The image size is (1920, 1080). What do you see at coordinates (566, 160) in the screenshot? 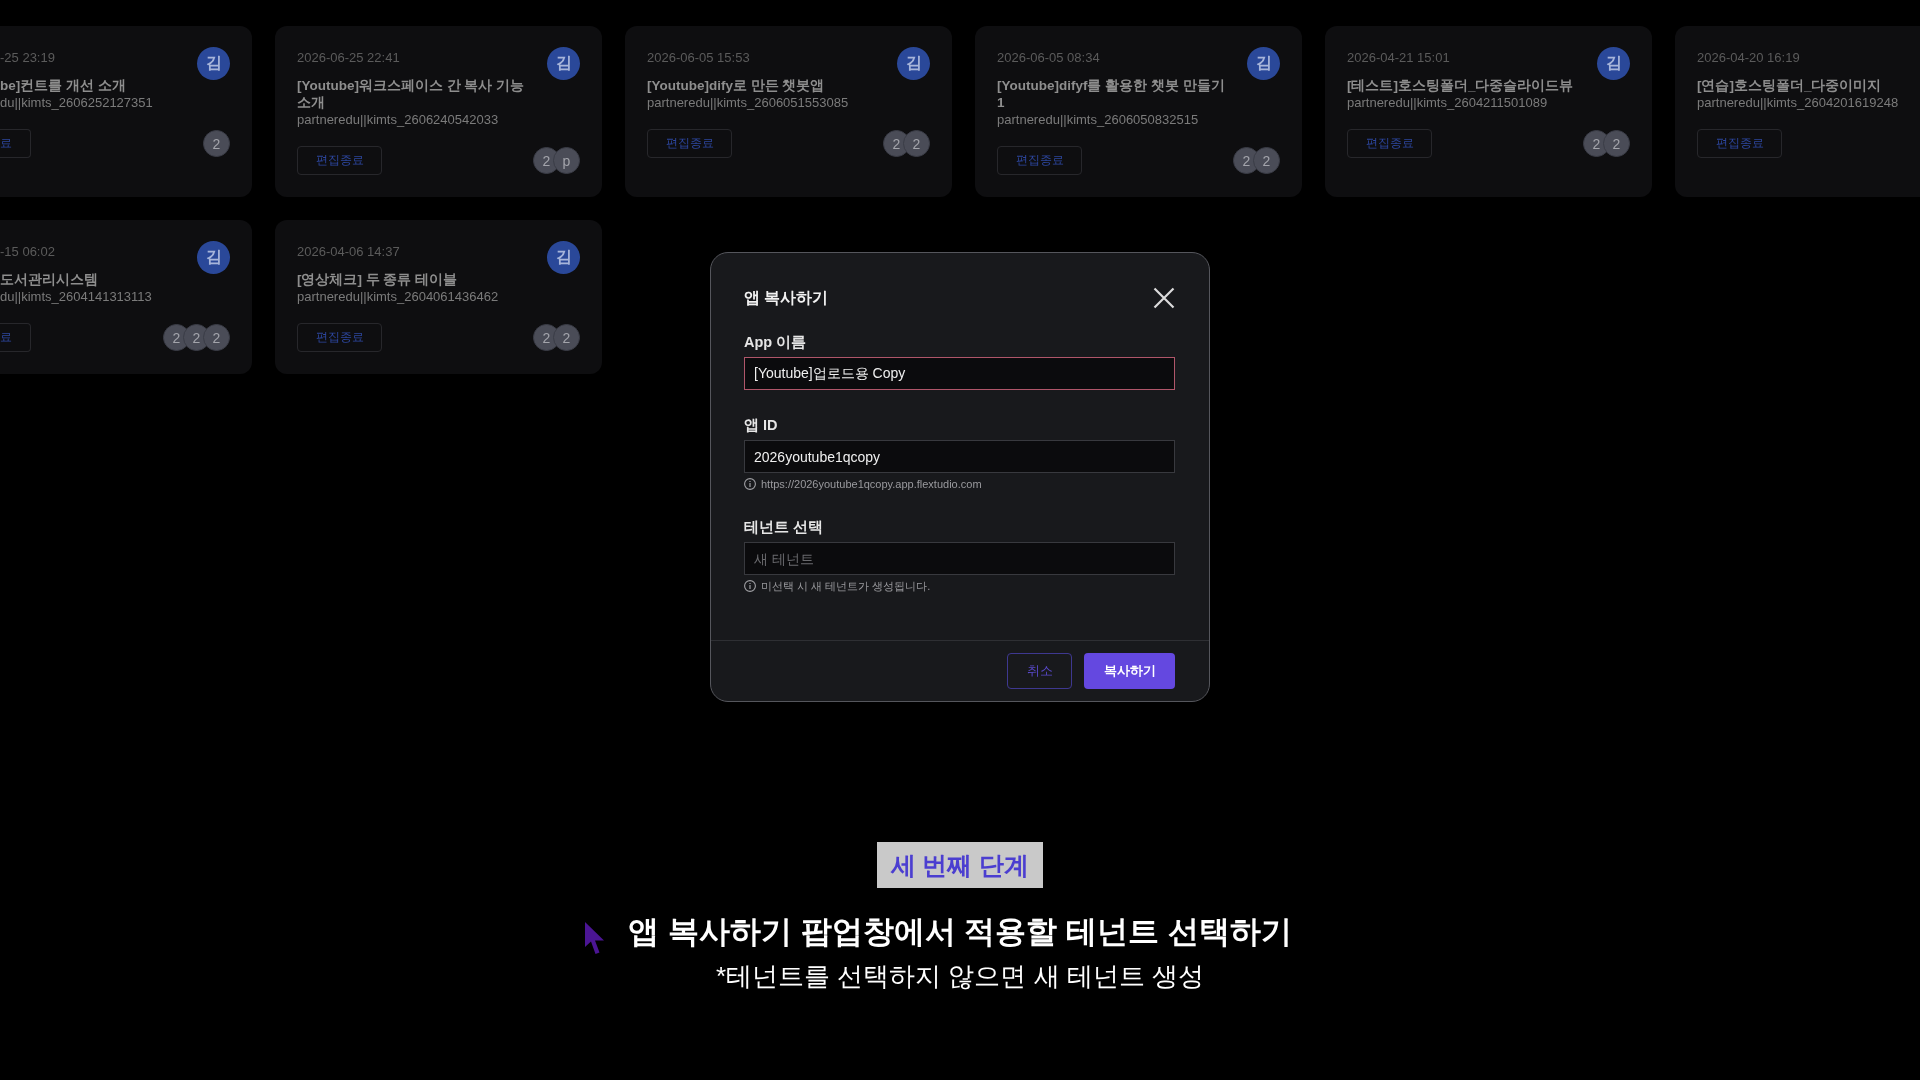
I see `member-avatar: p` at bounding box center [566, 160].